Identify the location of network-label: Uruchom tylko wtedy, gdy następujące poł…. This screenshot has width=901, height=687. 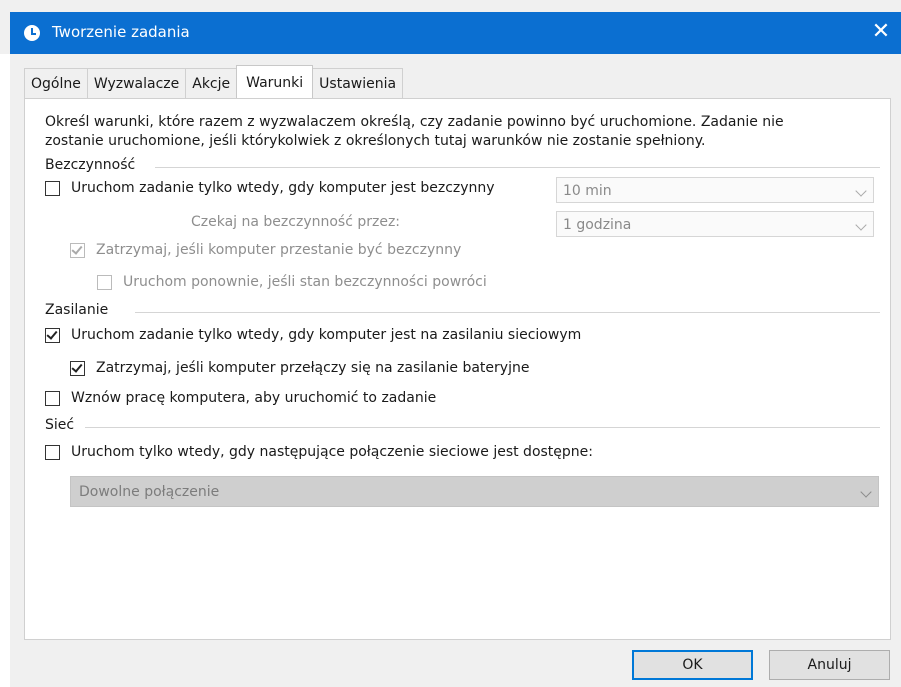
(332, 452).